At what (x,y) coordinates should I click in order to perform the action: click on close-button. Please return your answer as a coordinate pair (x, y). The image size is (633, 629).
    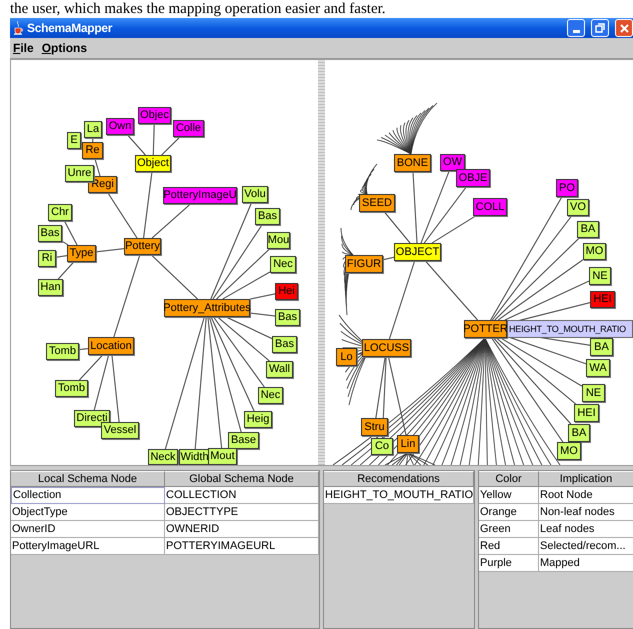
    Looking at the image, I should click on (624, 28).